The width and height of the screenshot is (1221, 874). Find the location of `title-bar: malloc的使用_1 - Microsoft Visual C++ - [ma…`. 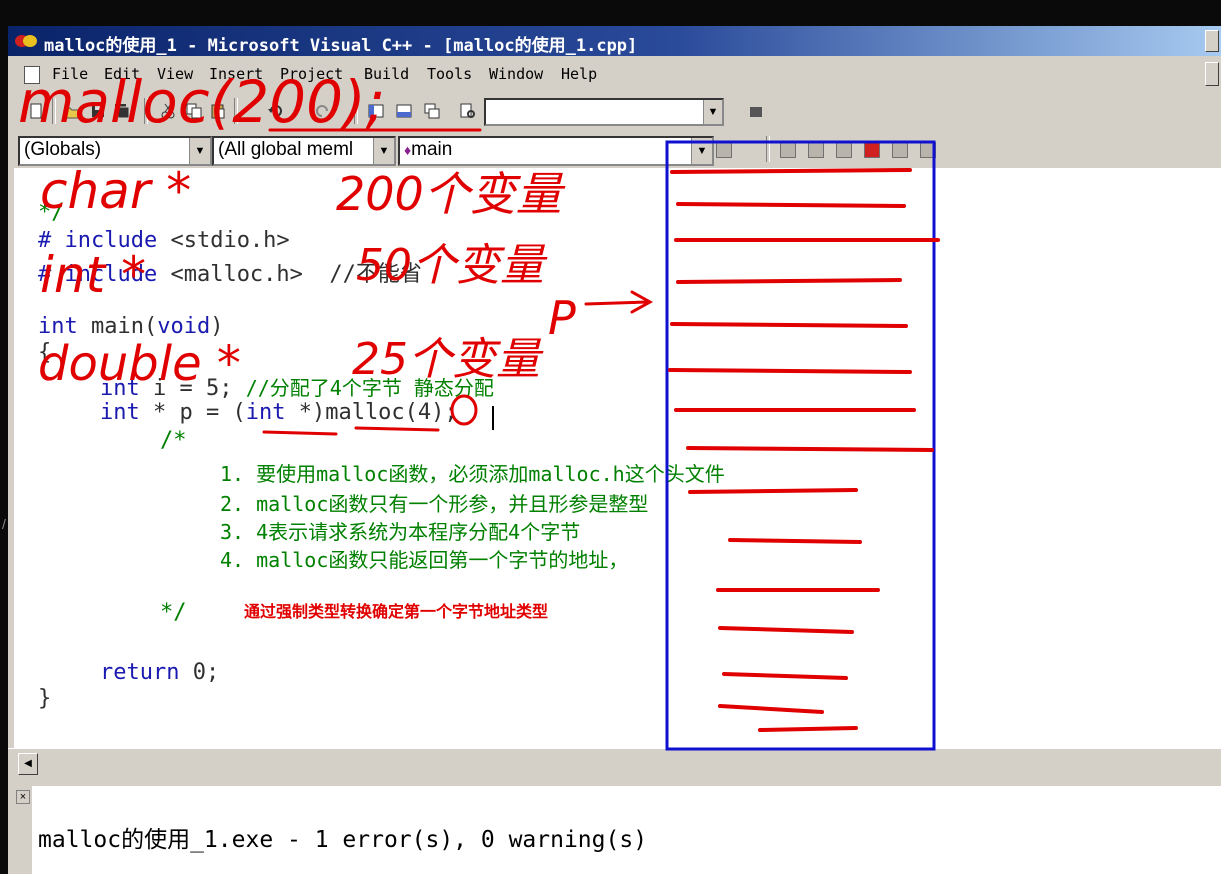

title-bar: malloc的使用_1 - Microsoft Visual C++ - [ma… is located at coordinates (614, 41).